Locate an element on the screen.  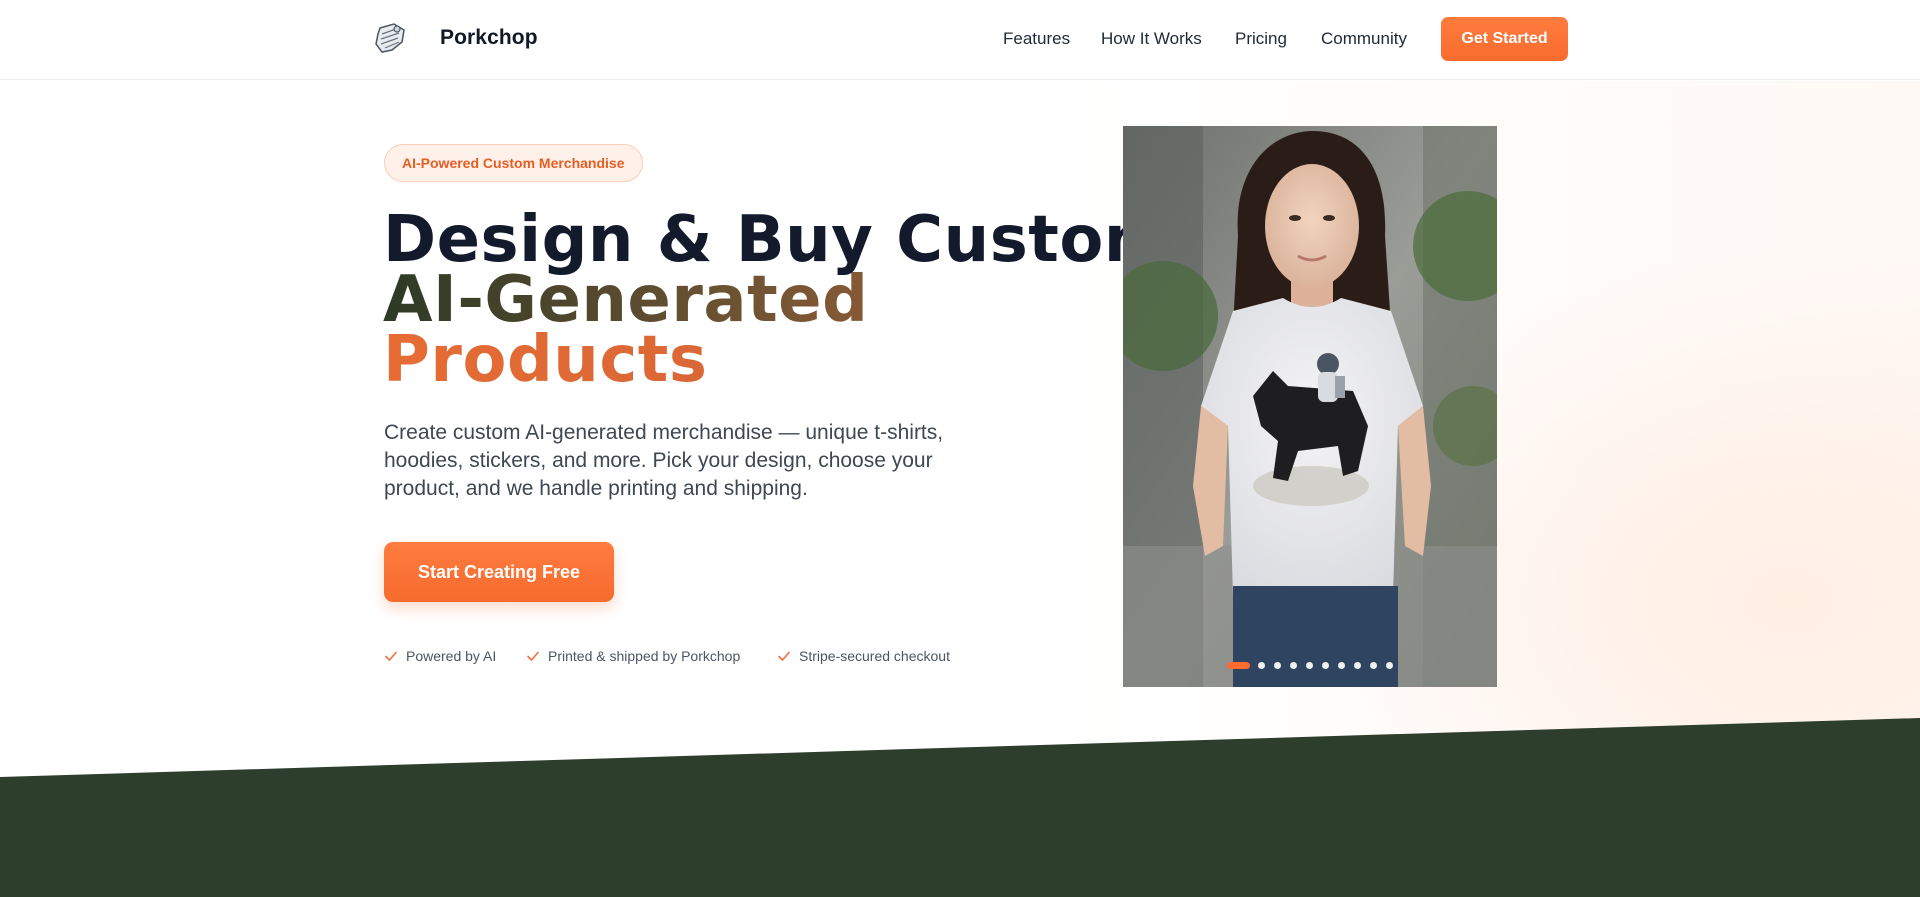
check-label: Stripe-secured checkout is located at coordinates (874, 656).